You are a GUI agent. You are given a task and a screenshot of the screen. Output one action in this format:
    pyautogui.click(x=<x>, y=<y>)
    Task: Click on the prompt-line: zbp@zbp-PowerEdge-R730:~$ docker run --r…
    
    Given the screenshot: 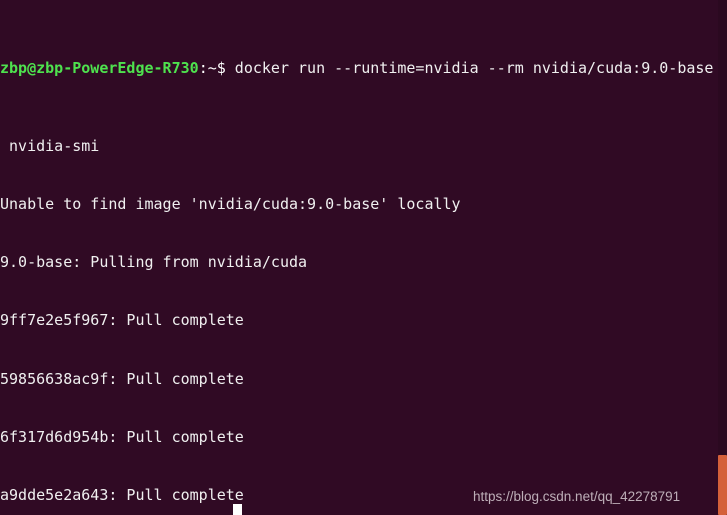 What is the action you would take?
    pyautogui.click(x=363, y=68)
    